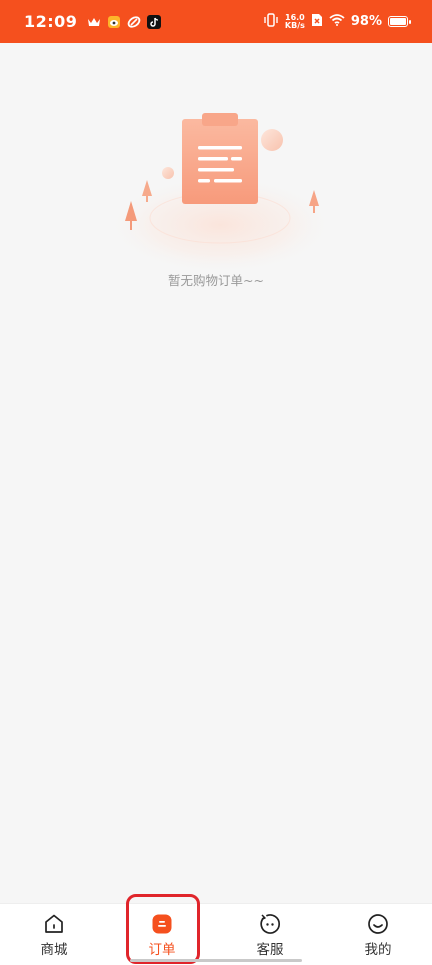  I want to click on battery-percent: 98%, so click(366, 21).